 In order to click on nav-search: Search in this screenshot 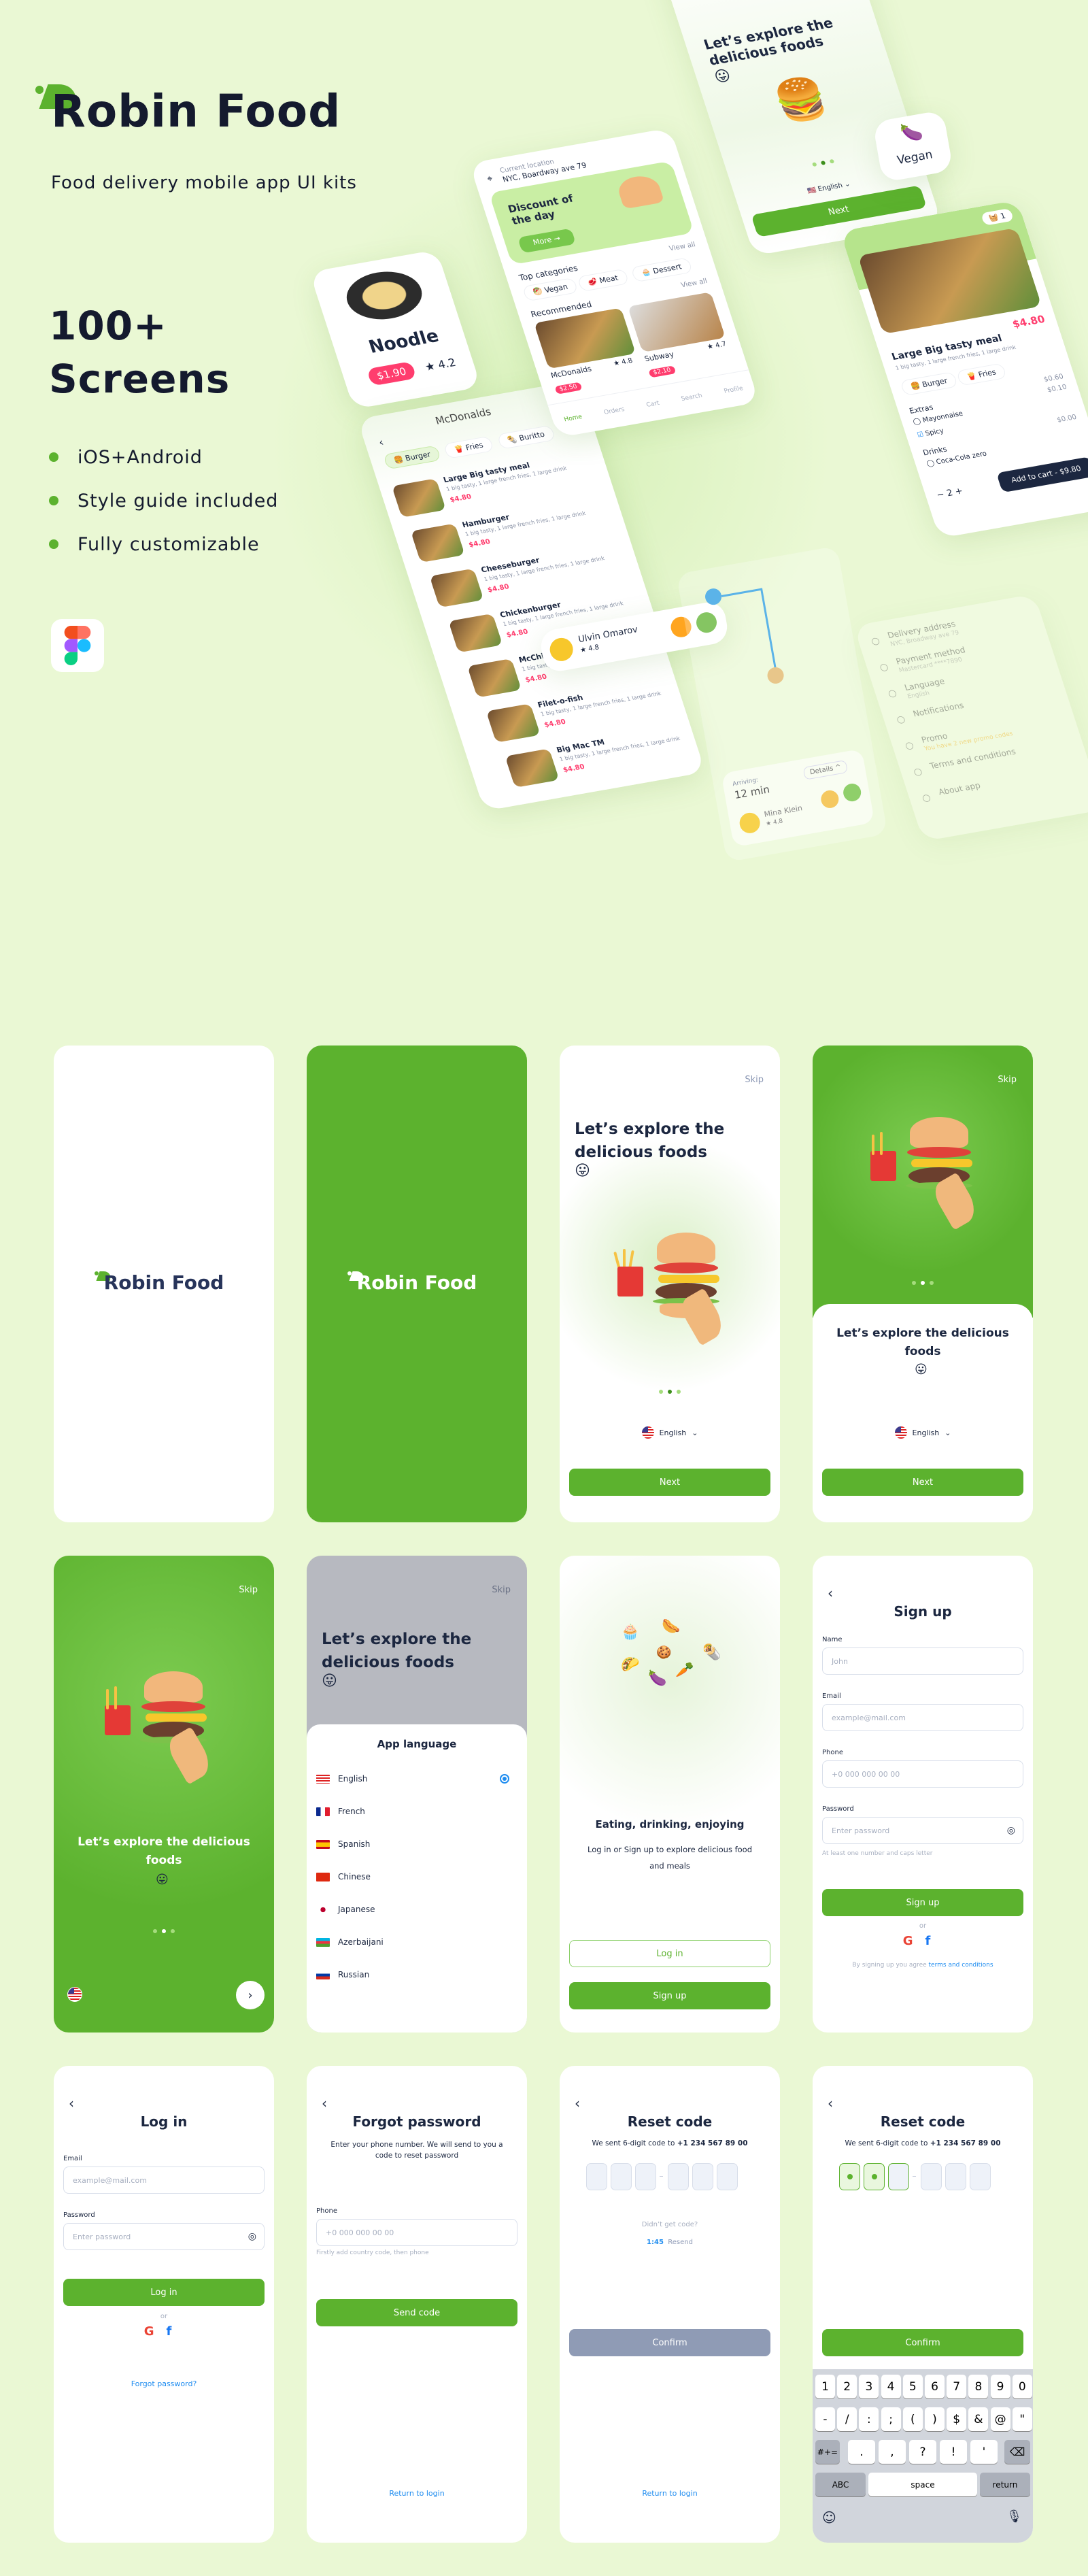, I will do `click(692, 397)`.